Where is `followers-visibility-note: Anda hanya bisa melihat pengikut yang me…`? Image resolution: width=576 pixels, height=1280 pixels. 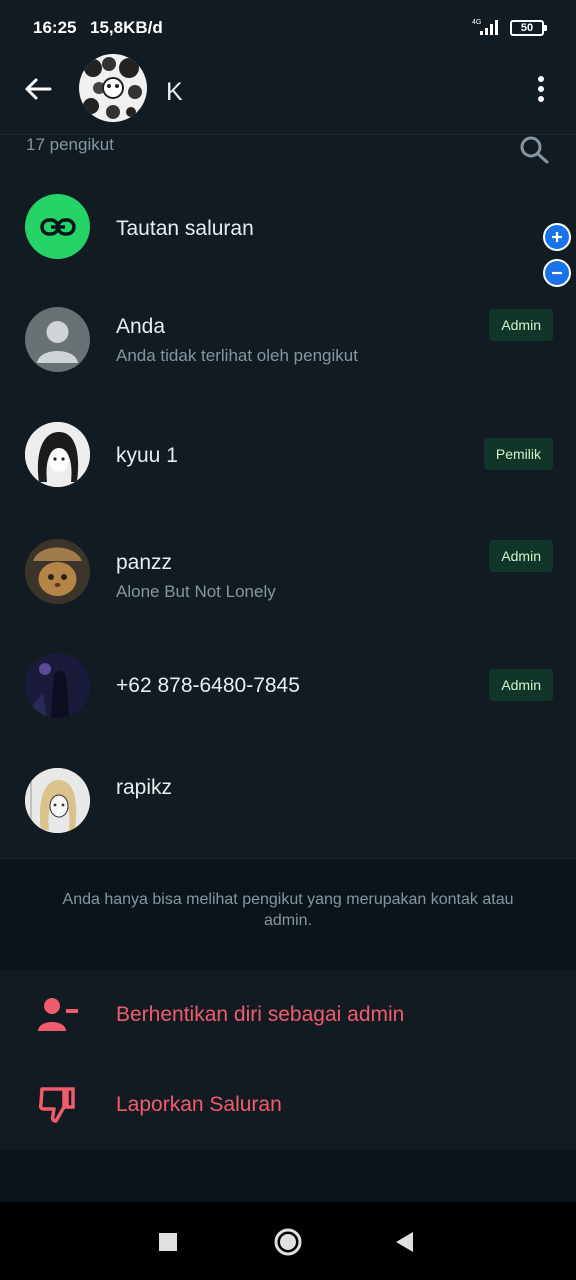 followers-visibility-note: Anda hanya bisa melihat pengikut yang me… is located at coordinates (288, 908).